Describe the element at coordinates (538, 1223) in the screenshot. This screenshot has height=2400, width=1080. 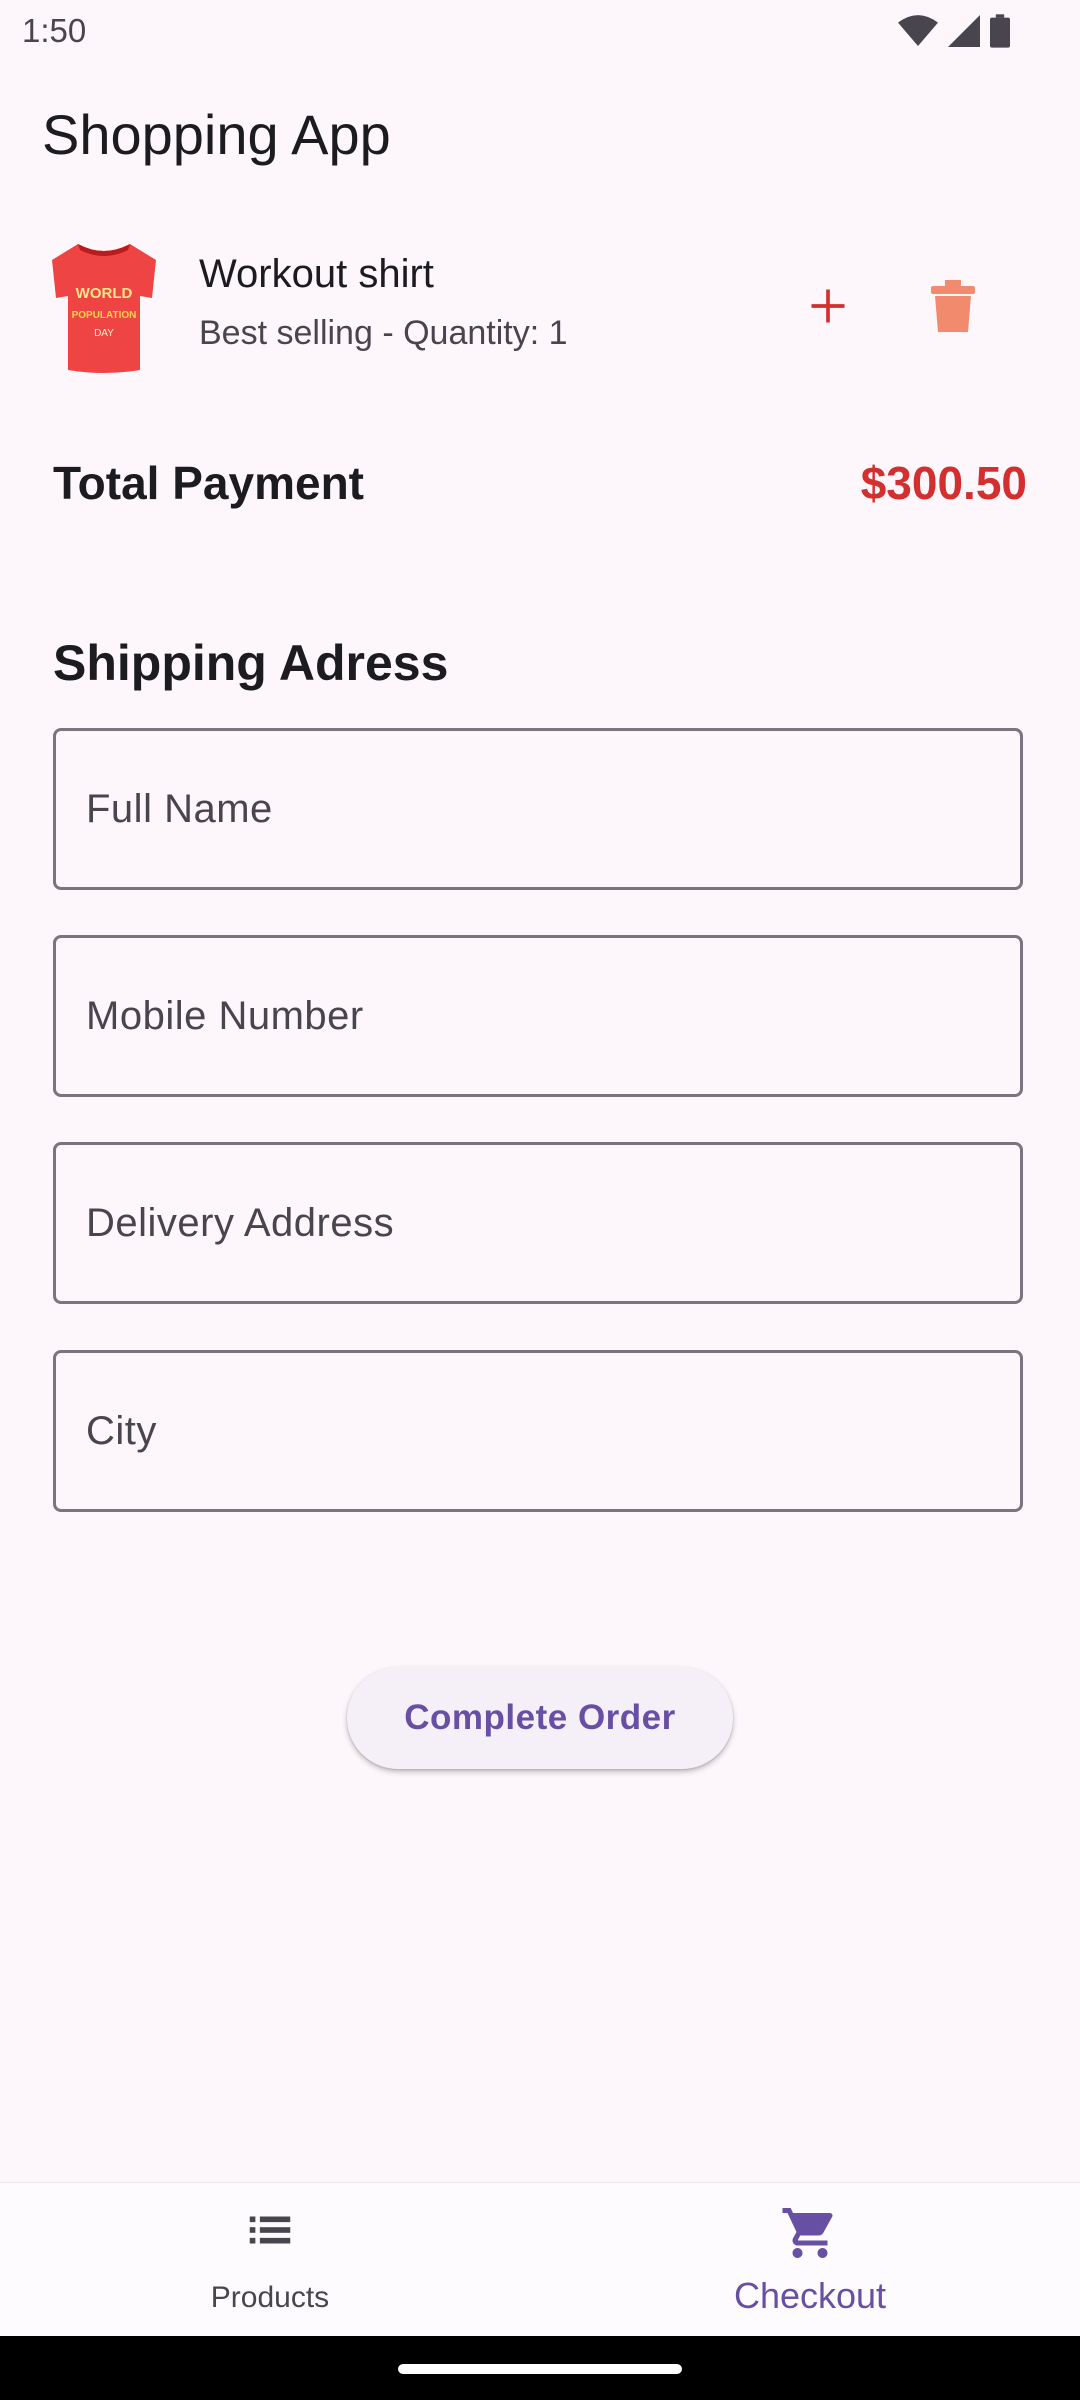
I see `delivery-address-input` at that location.